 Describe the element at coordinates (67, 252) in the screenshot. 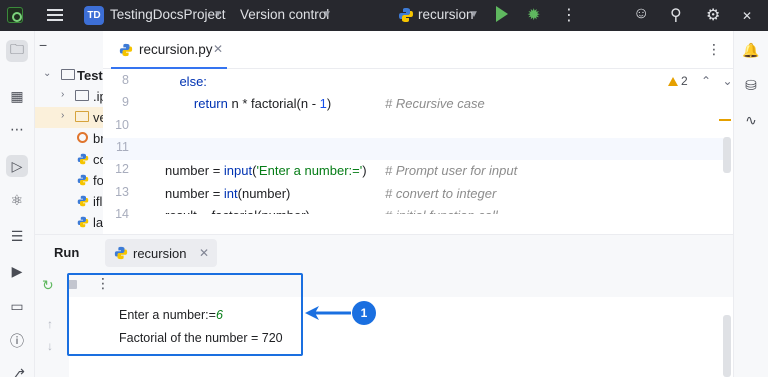

I see `run-panel-title: Run` at that location.